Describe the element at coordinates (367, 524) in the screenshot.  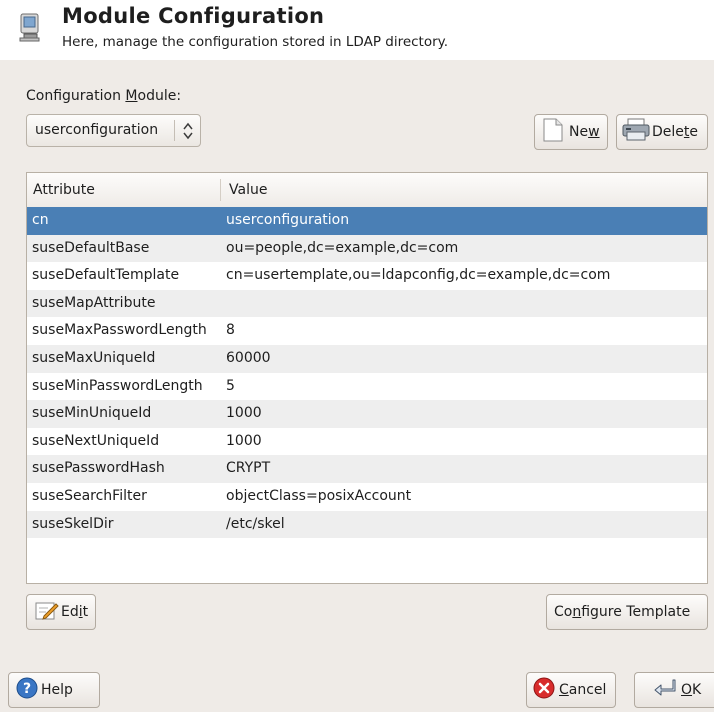
I see `table-row: suseSkelDir/etc/skel` at that location.